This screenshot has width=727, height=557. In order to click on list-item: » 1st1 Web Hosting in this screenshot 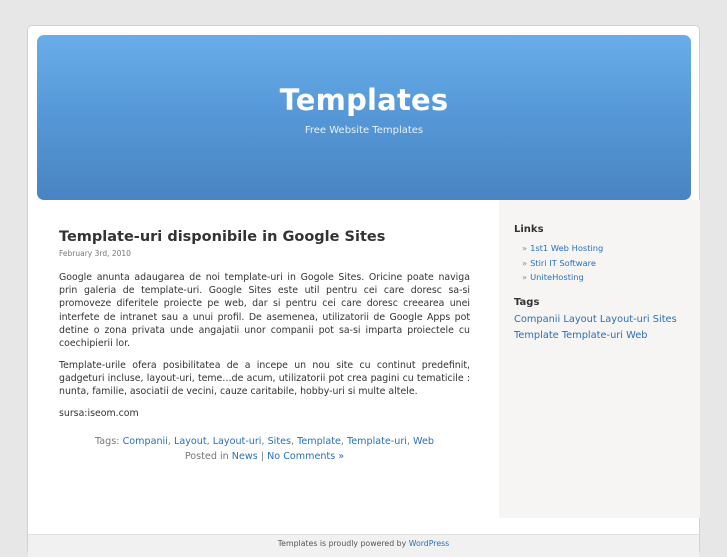, I will do `click(562, 248)`.